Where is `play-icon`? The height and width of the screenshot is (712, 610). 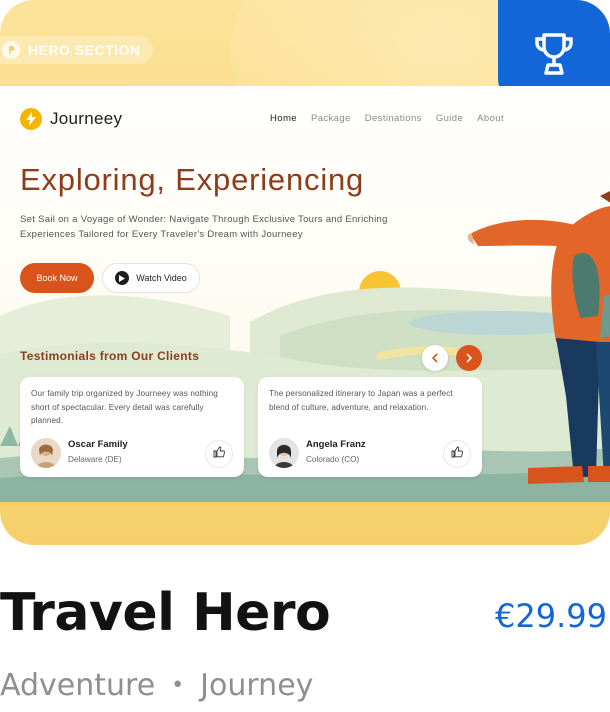
play-icon is located at coordinates (122, 278).